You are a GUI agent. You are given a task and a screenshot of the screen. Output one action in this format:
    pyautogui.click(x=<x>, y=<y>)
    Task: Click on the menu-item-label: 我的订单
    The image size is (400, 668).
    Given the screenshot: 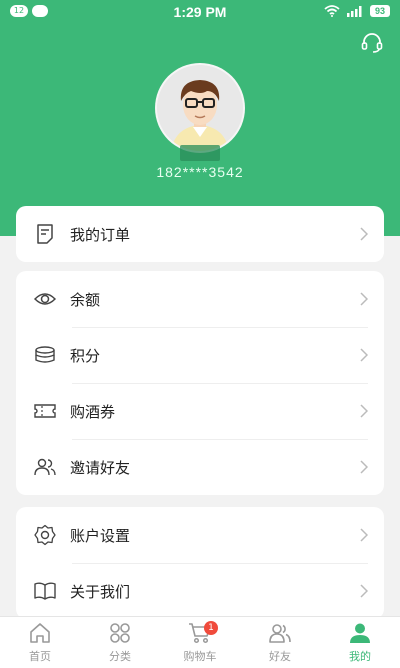 What is the action you would take?
    pyautogui.click(x=100, y=234)
    